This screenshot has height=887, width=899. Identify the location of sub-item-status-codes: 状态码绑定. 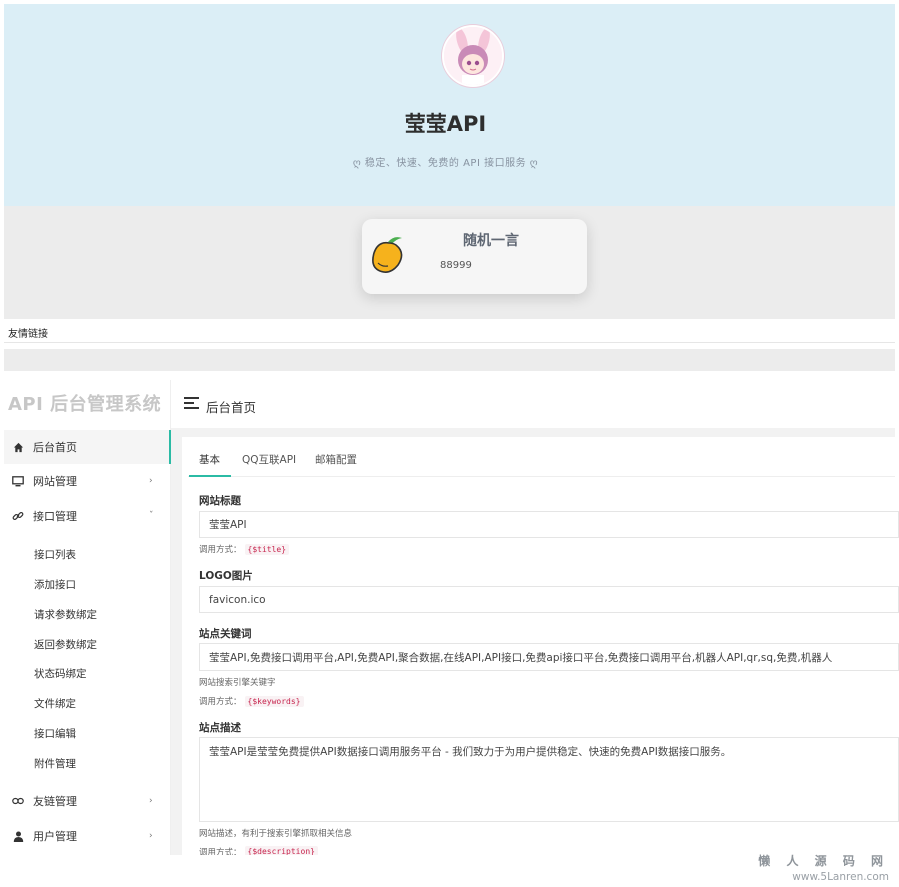
(60, 673).